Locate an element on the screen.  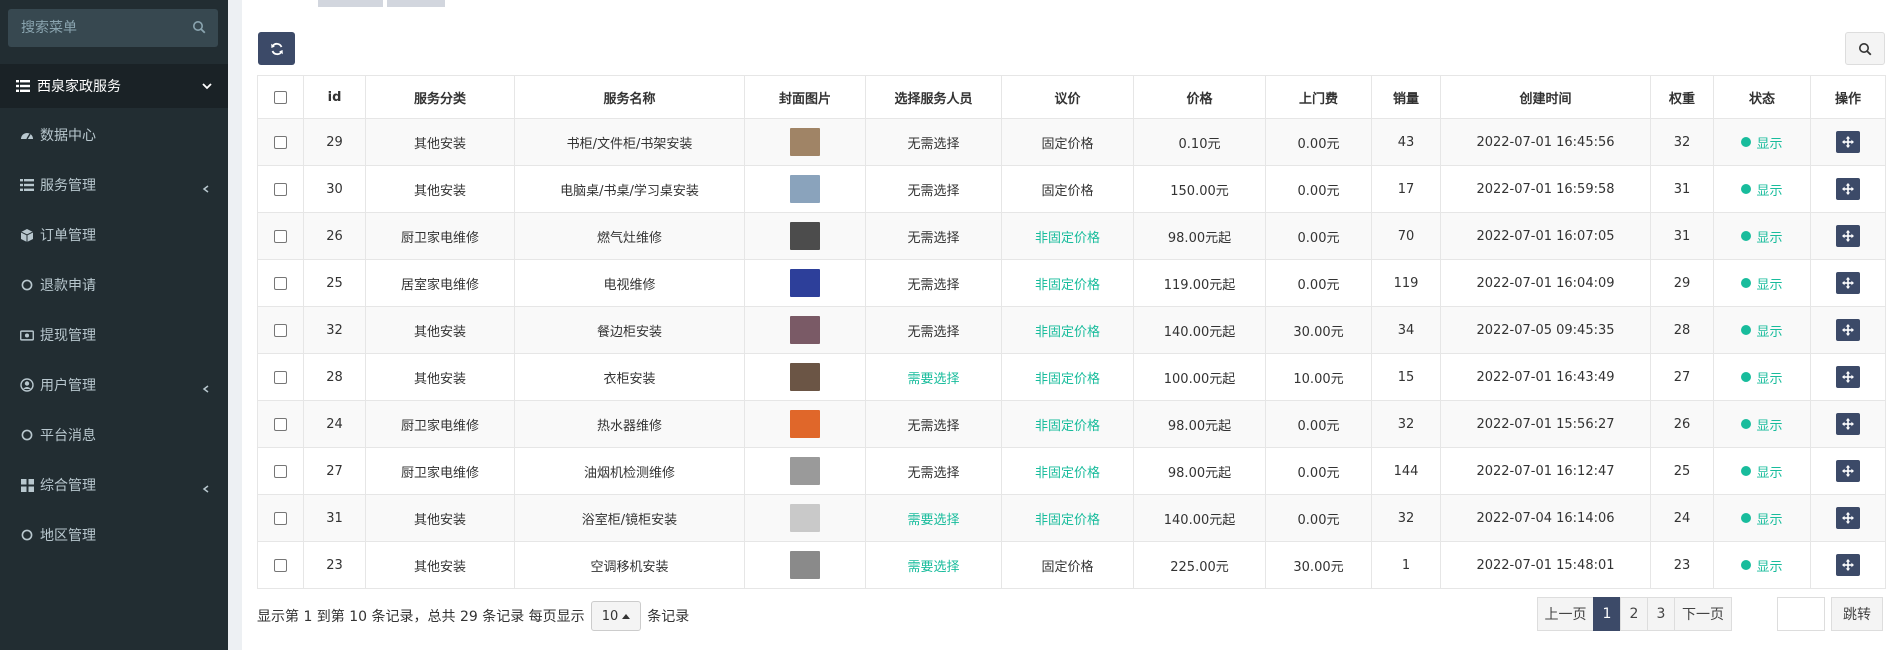
header-select-all is located at coordinates (280, 97).